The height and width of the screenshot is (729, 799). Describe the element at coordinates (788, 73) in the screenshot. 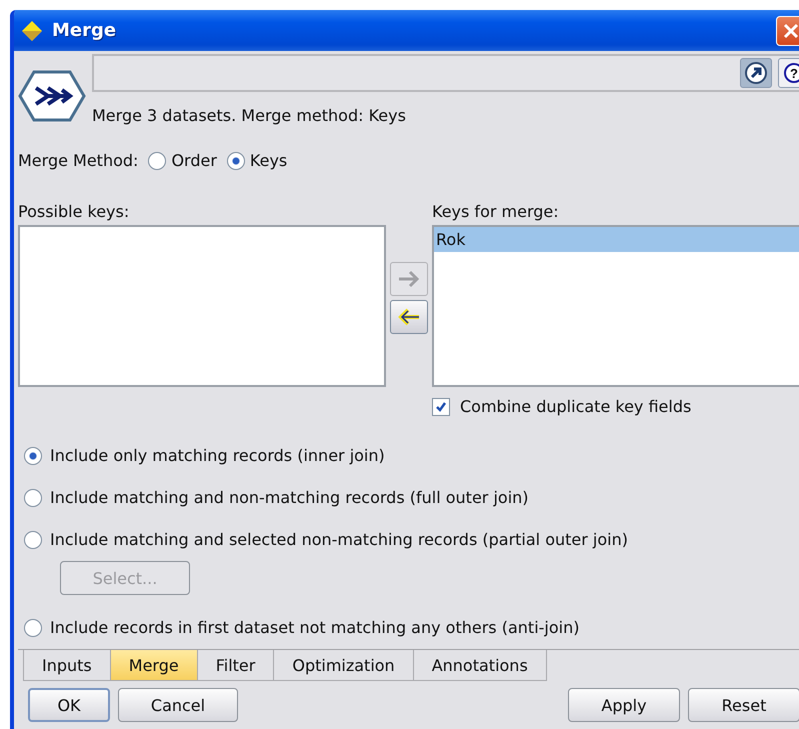

I see `help-button: ?` at that location.